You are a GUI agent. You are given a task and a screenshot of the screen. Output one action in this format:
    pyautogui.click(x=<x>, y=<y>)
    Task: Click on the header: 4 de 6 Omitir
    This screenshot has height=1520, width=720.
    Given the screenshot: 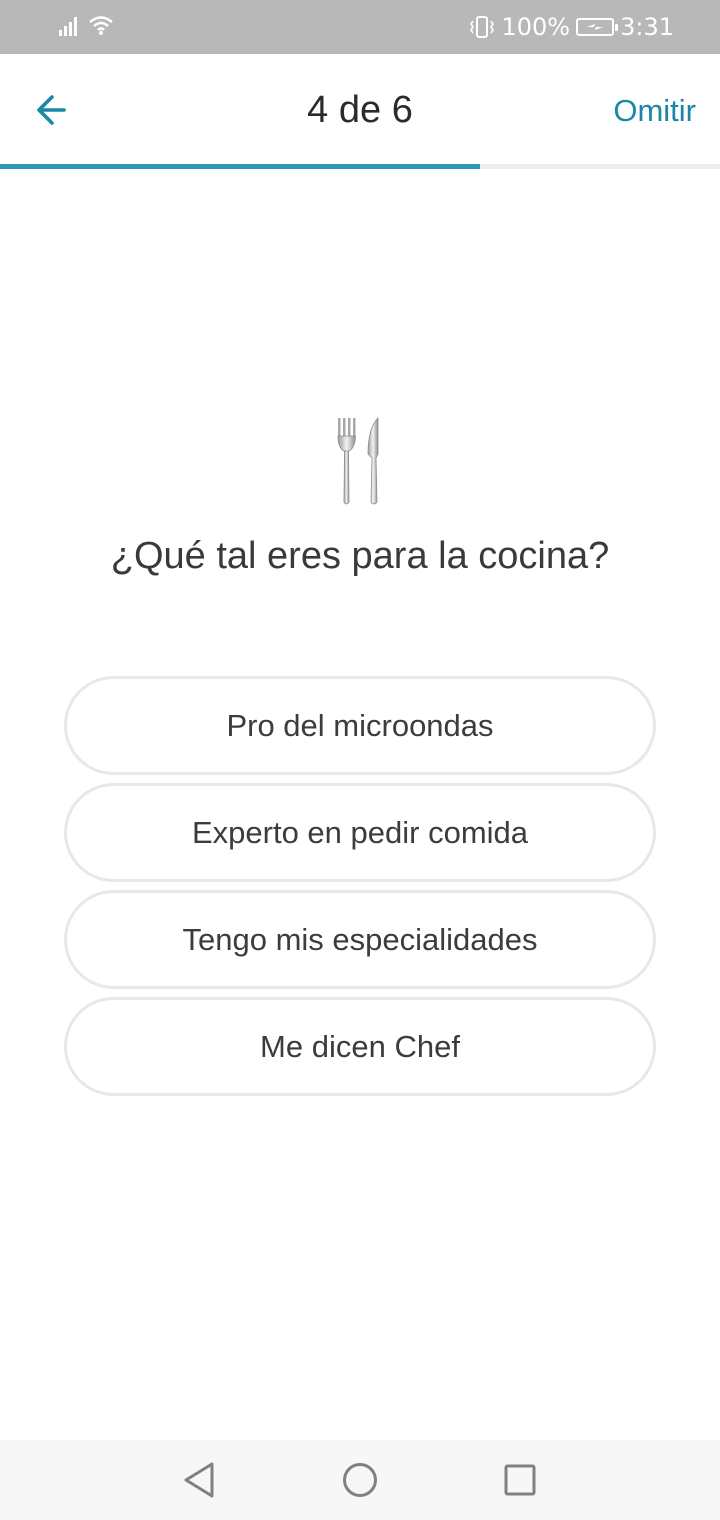 What is the action you would take?
    pyautogui.click(x=360, y=110)
    